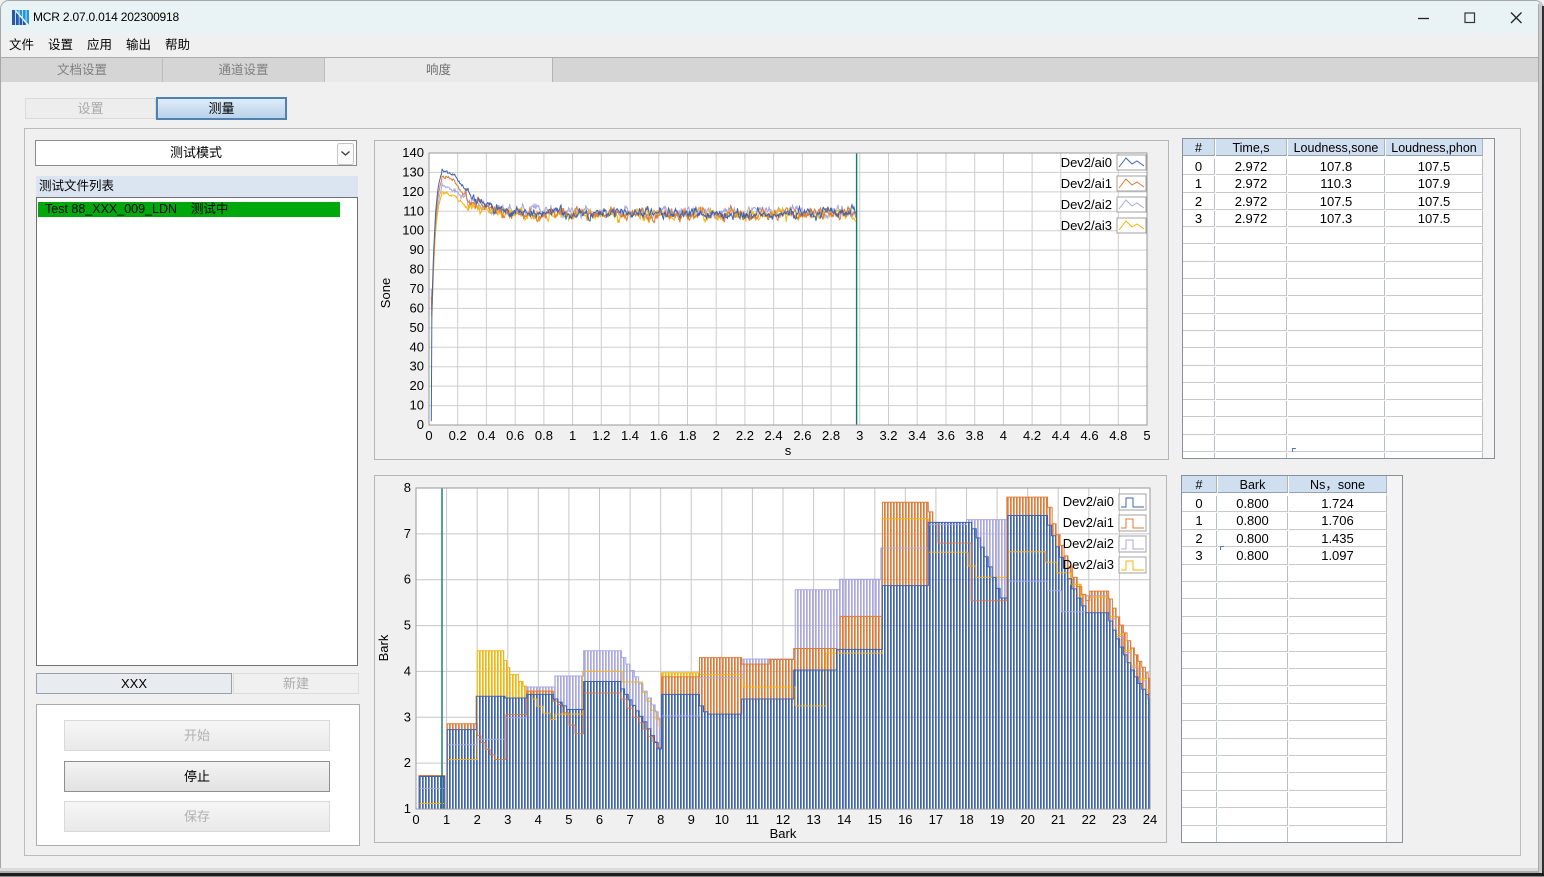 Image resolution: width=1544 pixels, height=877 pixels. What do you see at coordinates (458, 435) in the screenshot?
I see `svg-text: 0.2` at bounding box center [458, 435].